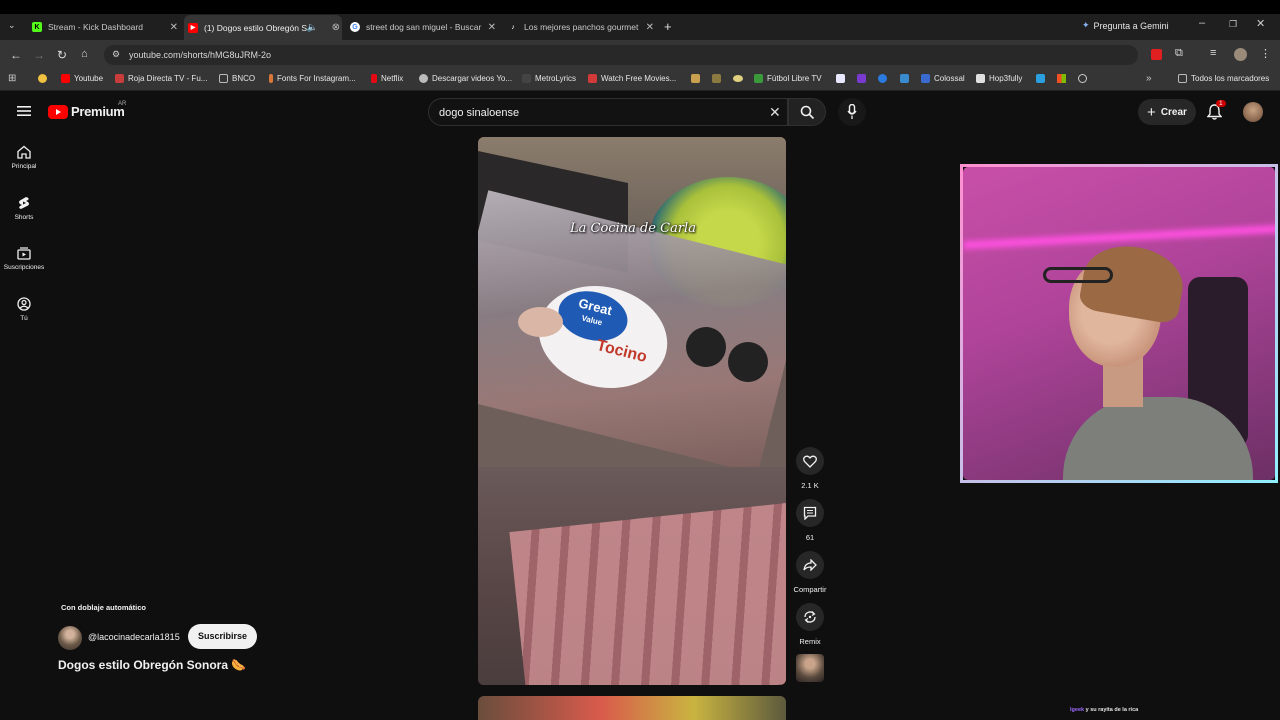 The height and width of the screenshot is (720, 1280). I want to click on search-button, so click(807, 112).